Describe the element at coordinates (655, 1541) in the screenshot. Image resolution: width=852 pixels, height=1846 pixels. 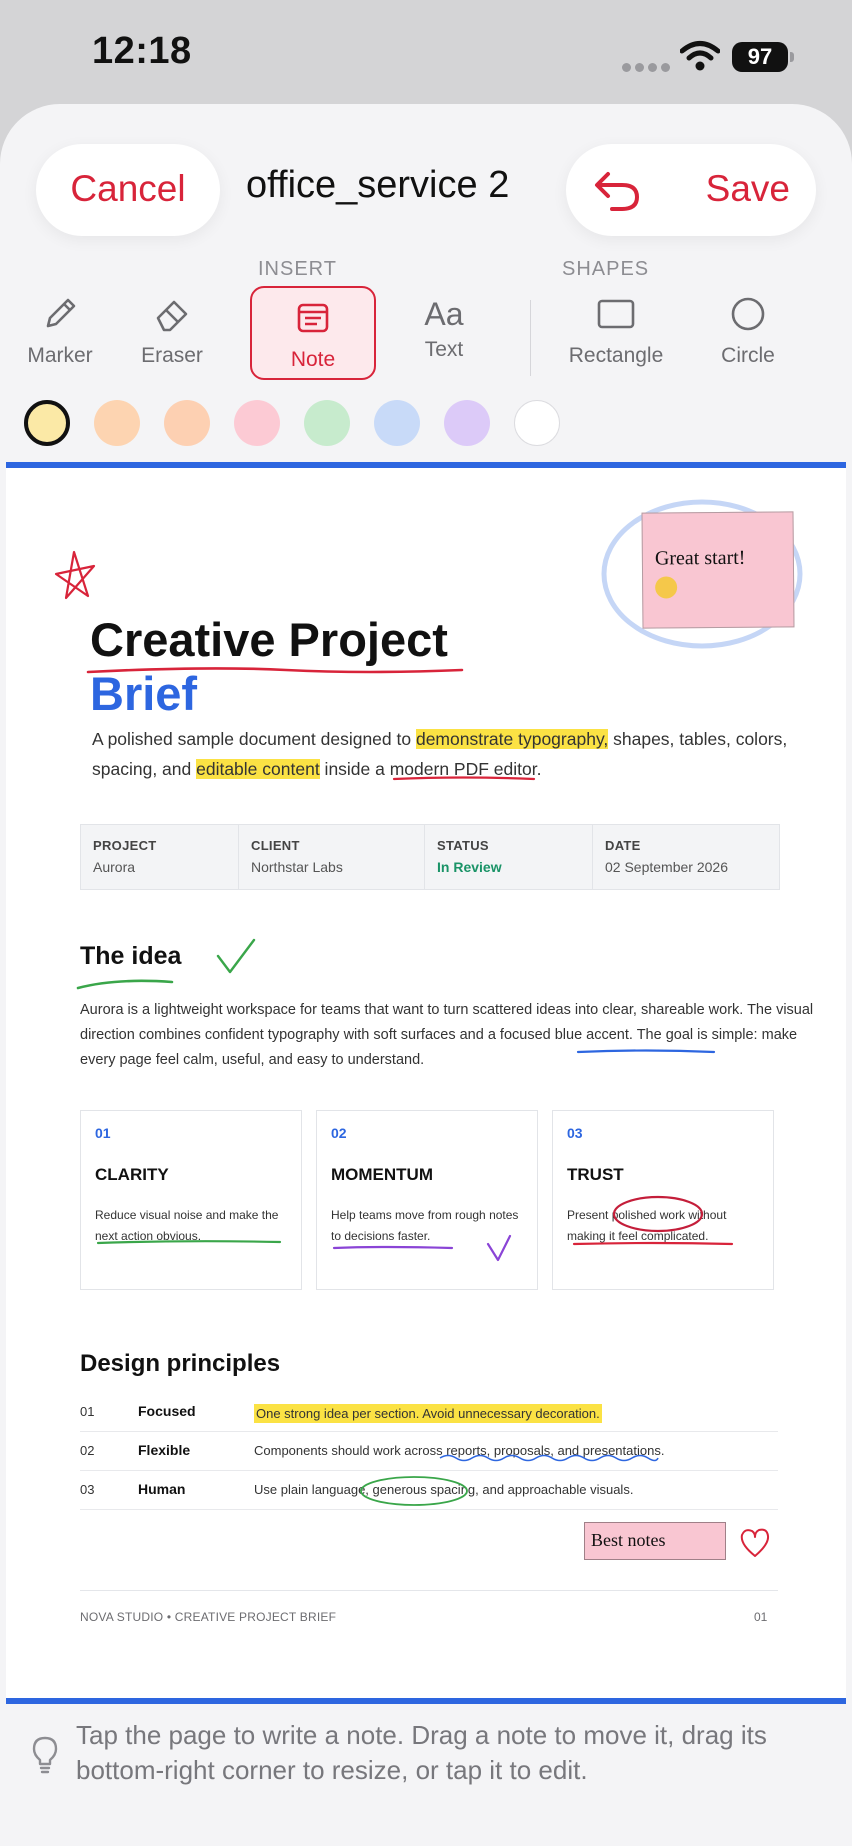
I see `sticky-note: Best notes` at that location.